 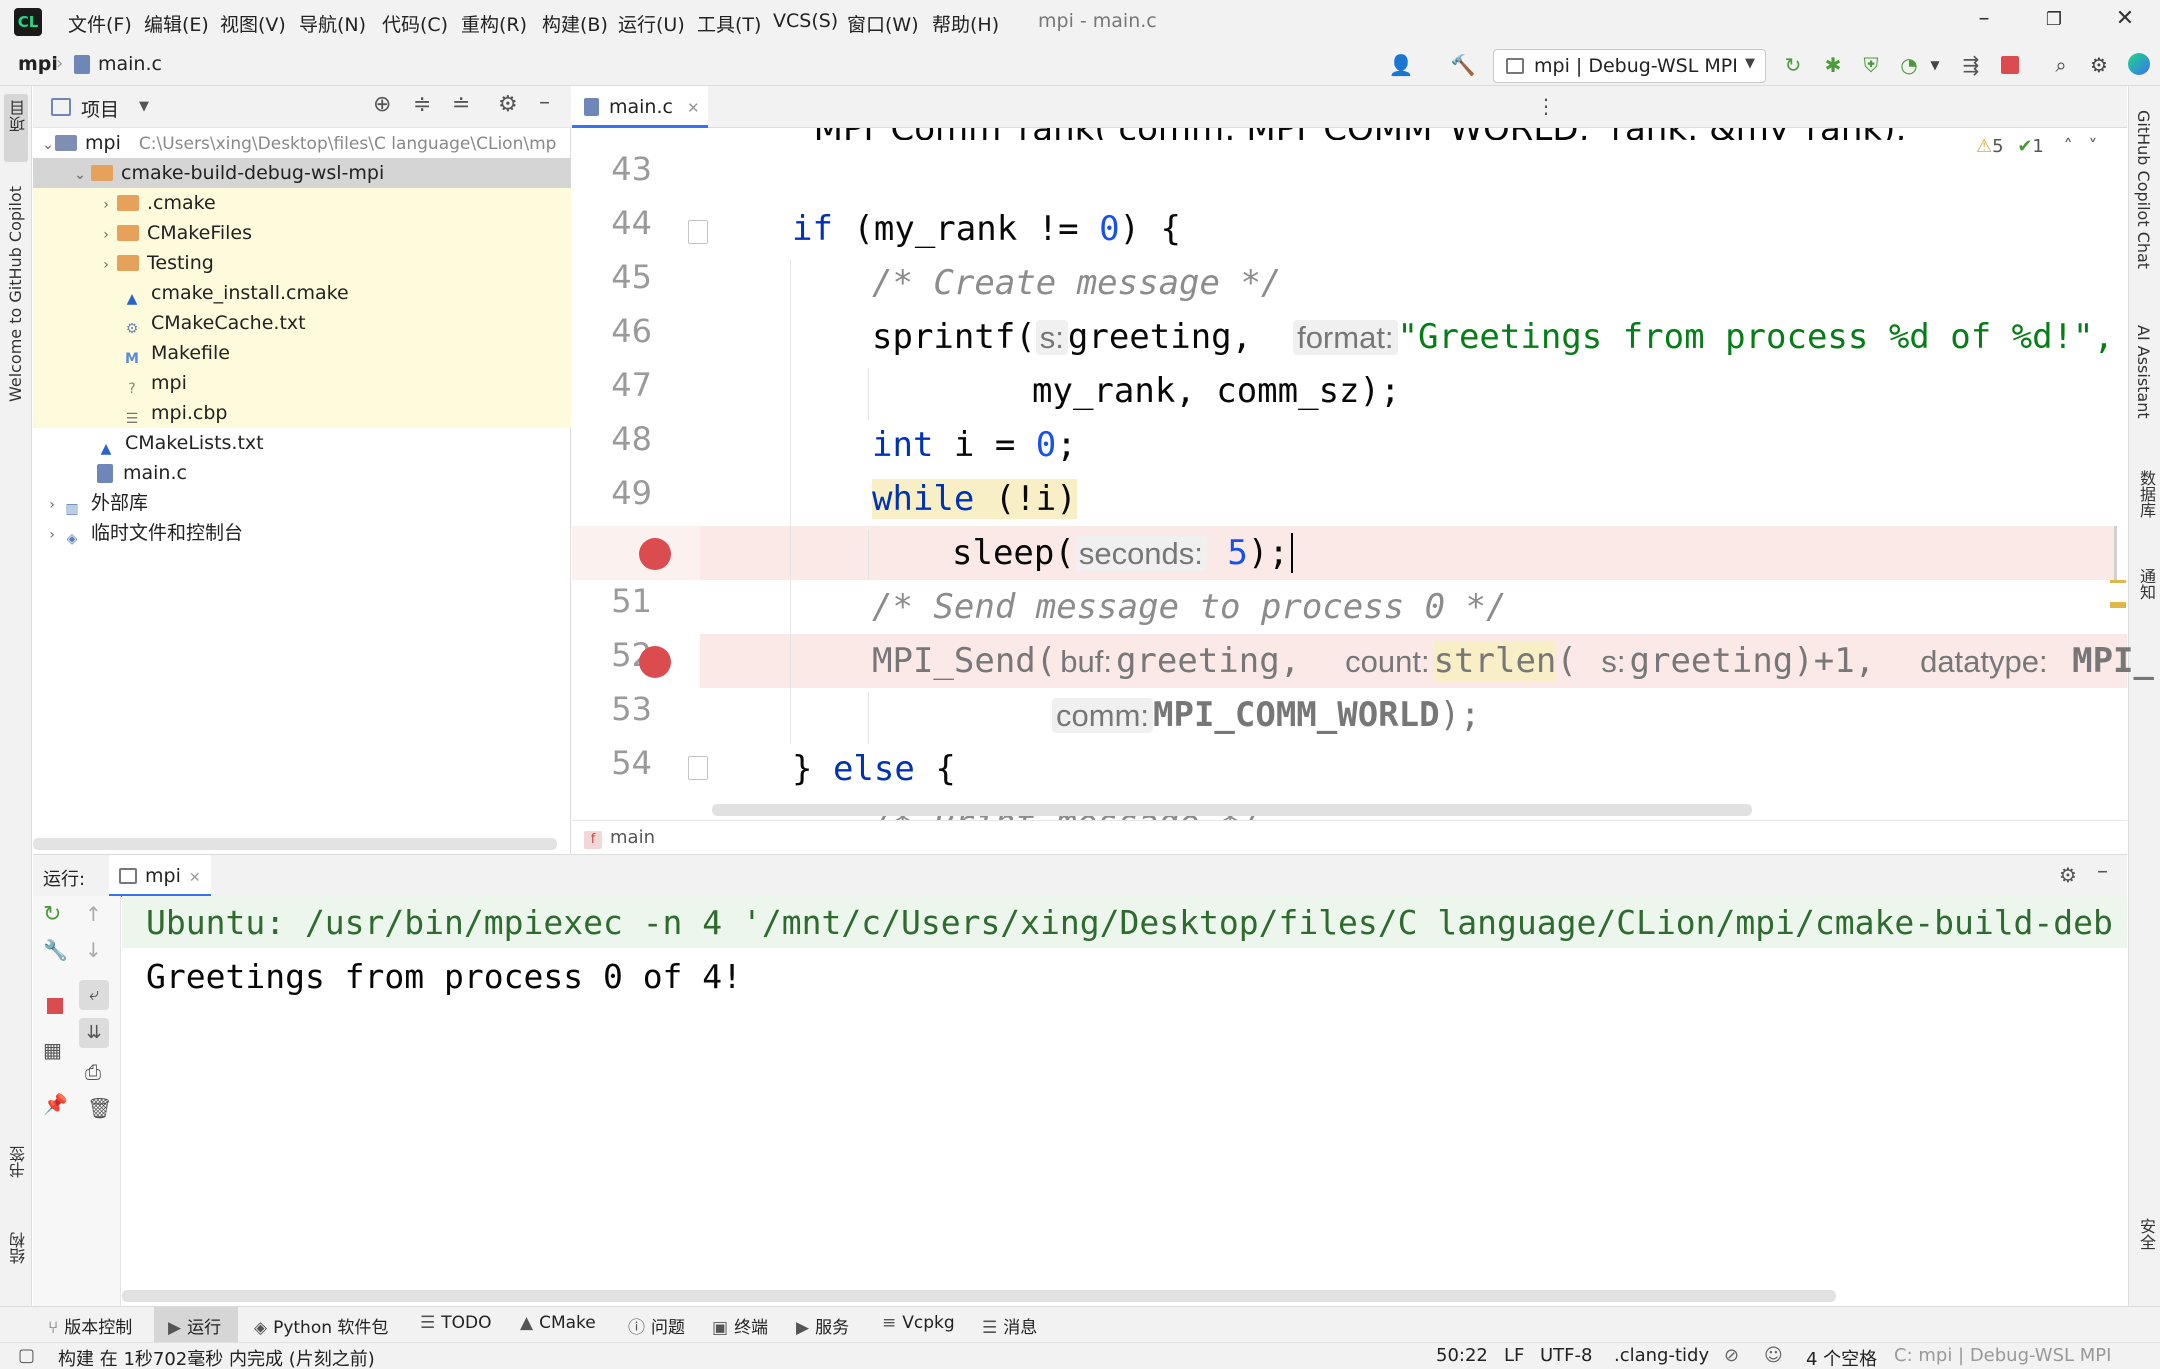 What do you see at coordinates (94, 995) in the screenshot?
I see `soft-wrap-icon: ⤶` at bounding box center [94, 995].